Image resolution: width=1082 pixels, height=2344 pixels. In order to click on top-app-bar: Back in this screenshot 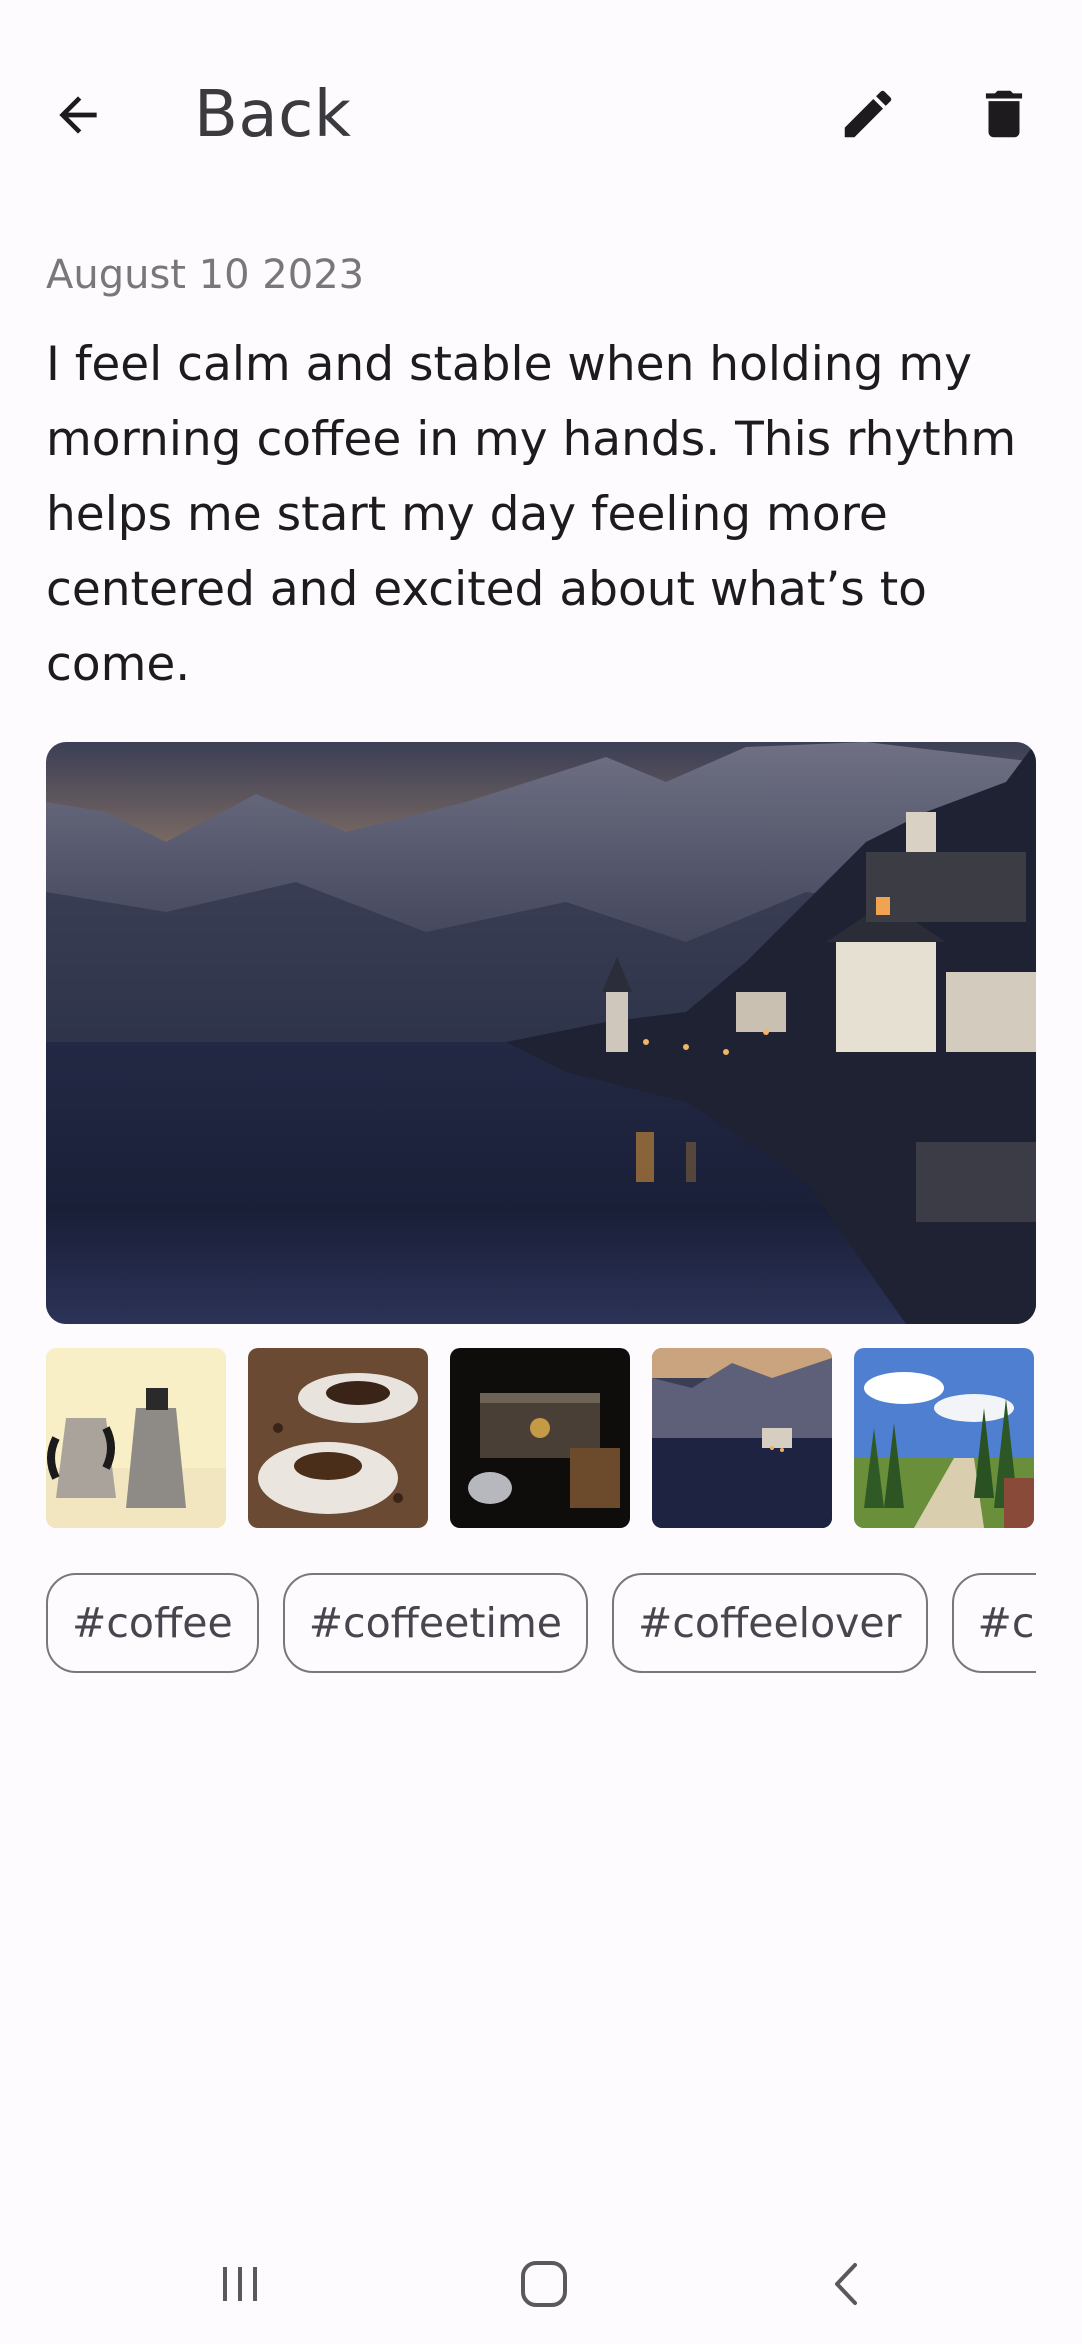, I will do `click(541, 115)`.